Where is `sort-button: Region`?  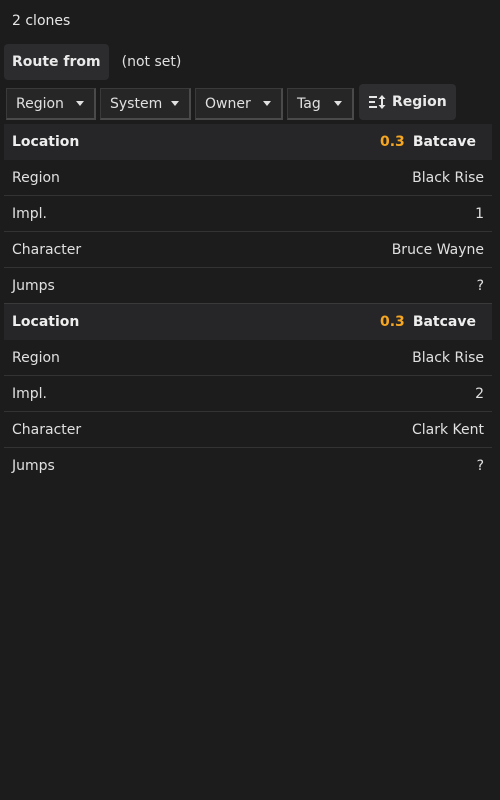 sort-button: Region is located at coordinates (407, 102).